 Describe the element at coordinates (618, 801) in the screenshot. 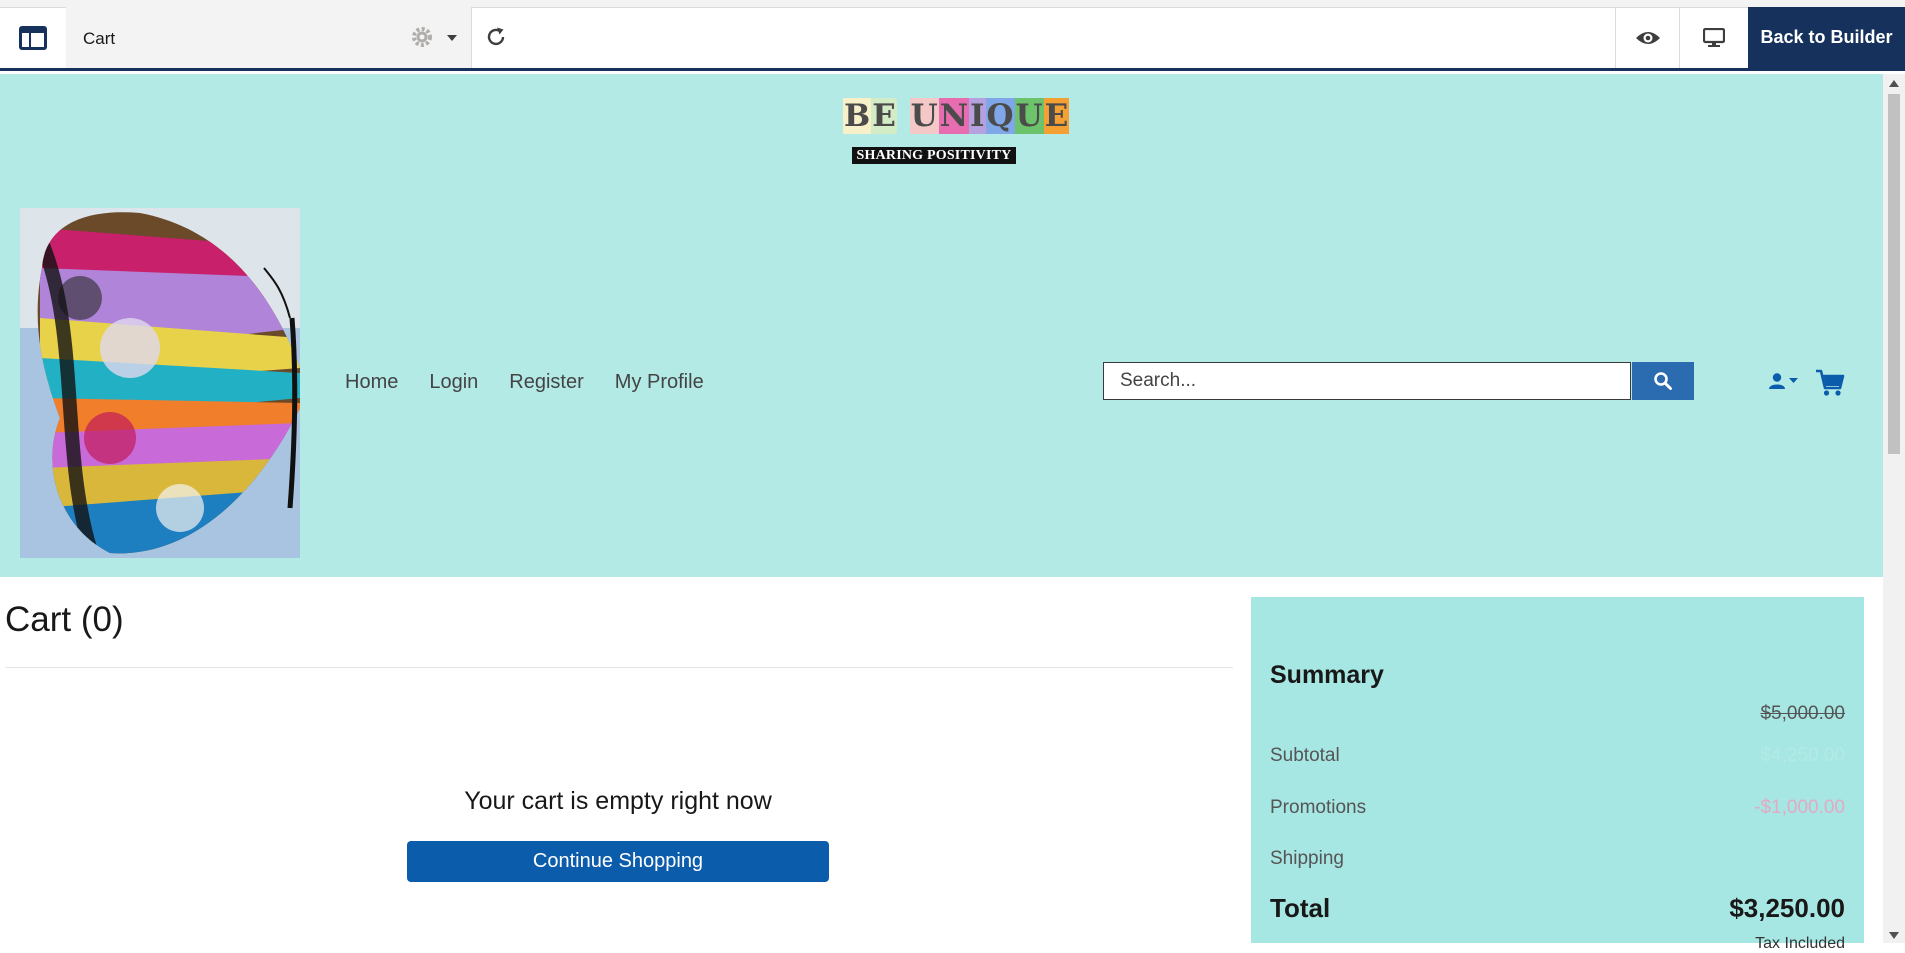

I see `empty-cart-message: Your cart is empty right now` at that location.